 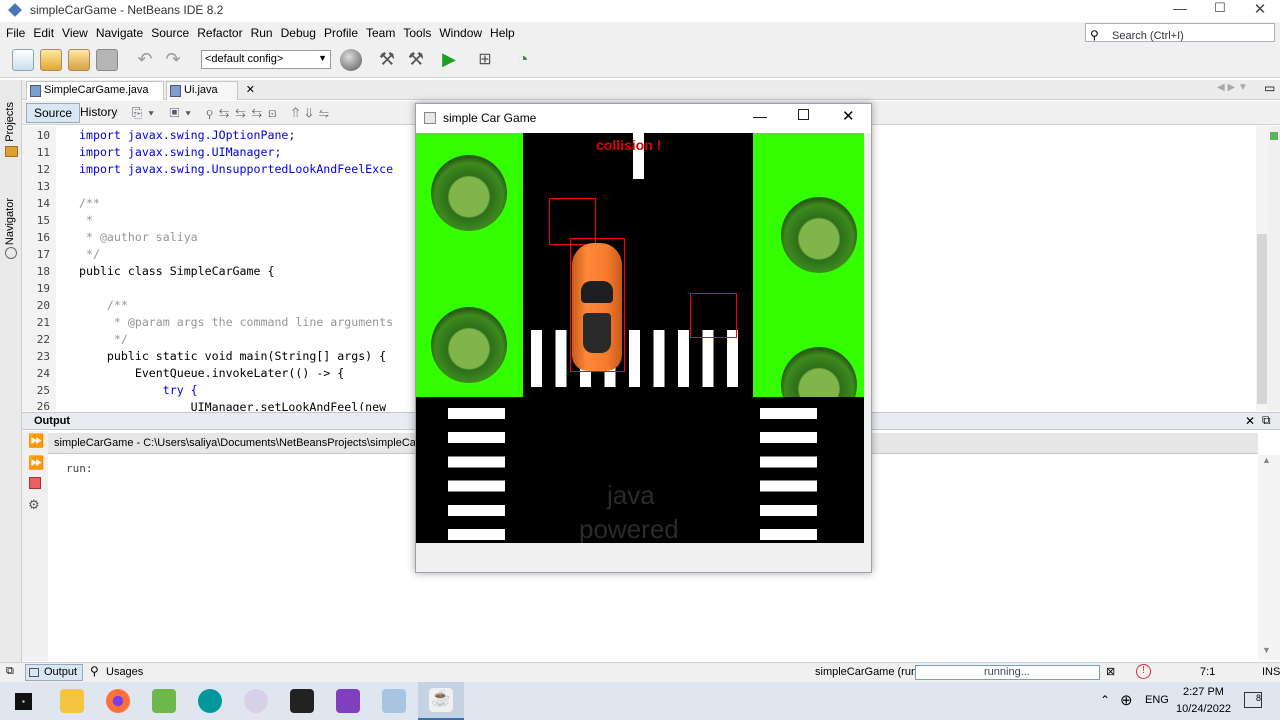 What do you see at coordinates (1220, 11) in the screenshot?
I see `maximize-icon: ☐` at bounding box center [1220, 11].